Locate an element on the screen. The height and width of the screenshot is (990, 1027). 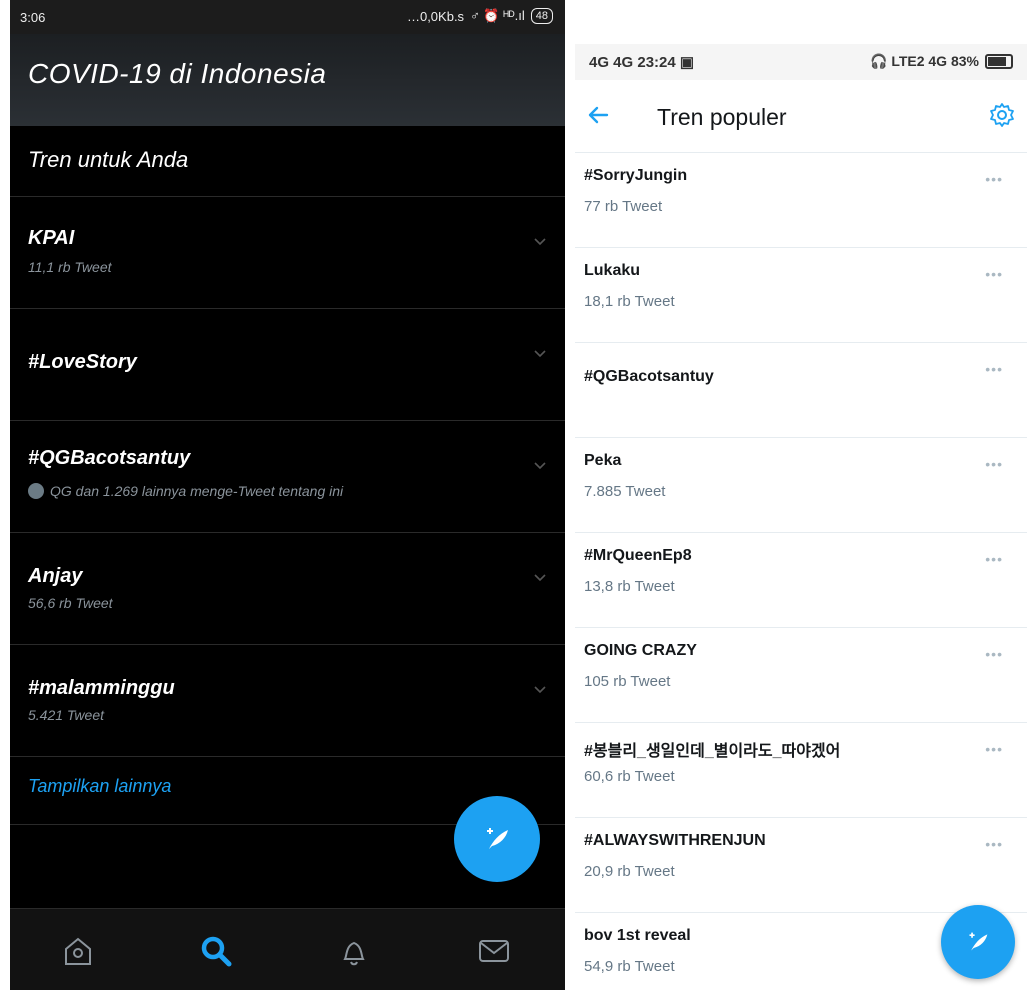
bottom-nav is located at coordinates (287, 949).